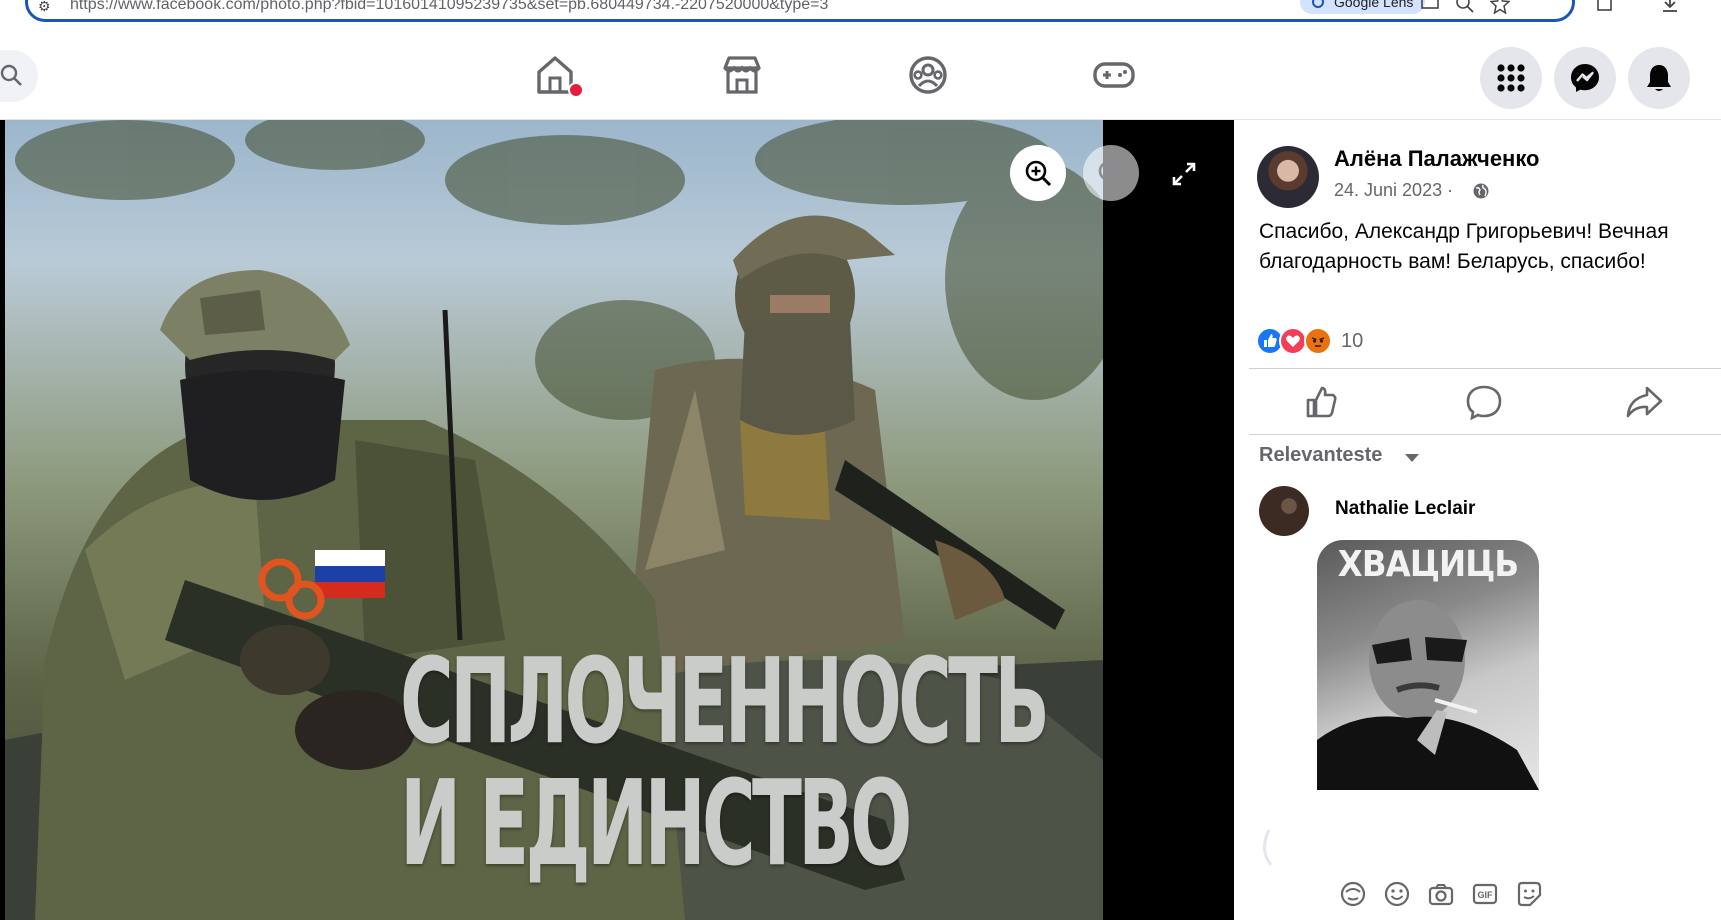 The image size is (1721, 920). What do you see at coordinates (1529, 894) in the screenshot?
I see `sticker-icon` at bounding box center [1529, 894].